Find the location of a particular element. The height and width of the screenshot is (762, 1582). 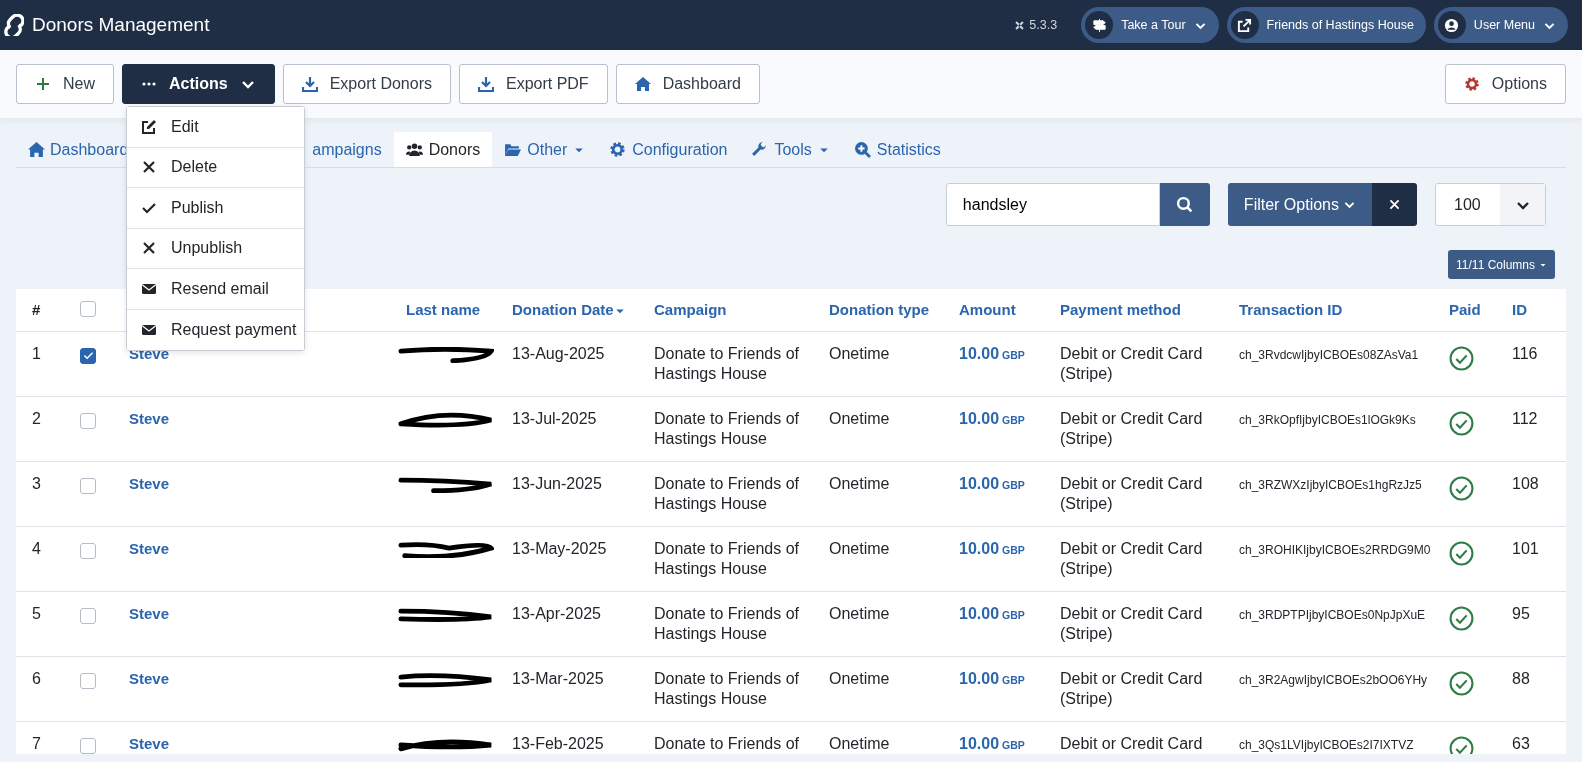

user-icon is located at coordinates (1452, 25).